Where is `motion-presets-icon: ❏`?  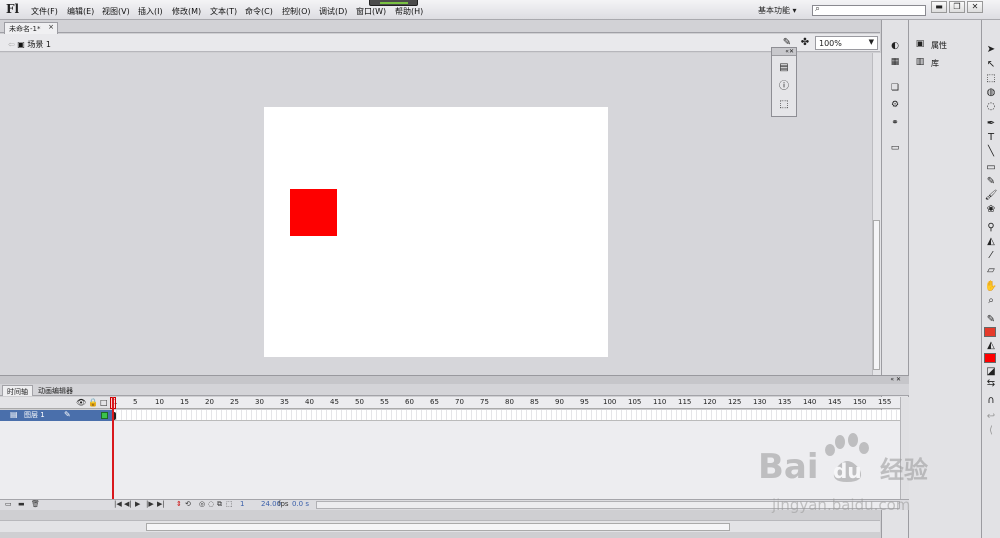
motion-presets-icon: ❏ is located at coordinates (895, 88).